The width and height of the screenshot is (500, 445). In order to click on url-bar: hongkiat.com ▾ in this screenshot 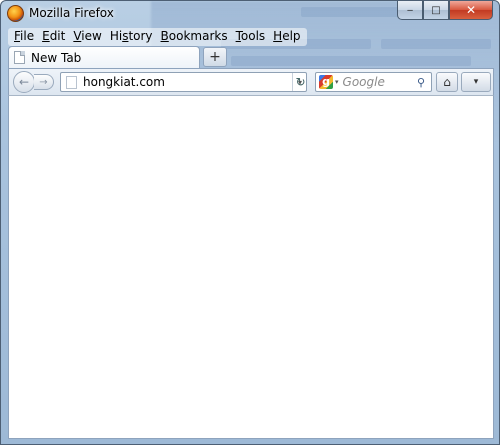, I will do `click(183, 82)`.